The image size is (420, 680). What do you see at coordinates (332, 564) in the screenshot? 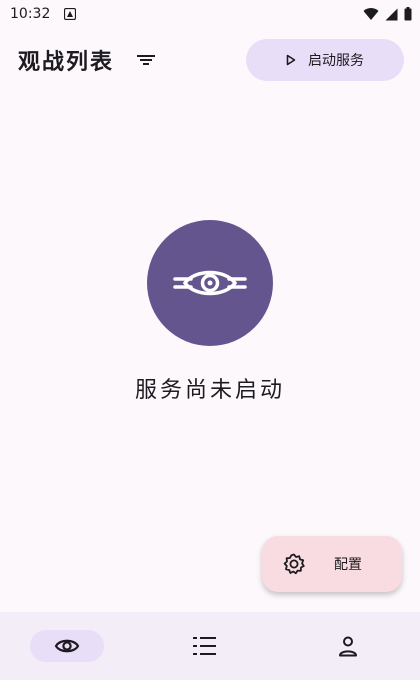
I see `settings-fab: 配置` at bounding box center [332, 564].